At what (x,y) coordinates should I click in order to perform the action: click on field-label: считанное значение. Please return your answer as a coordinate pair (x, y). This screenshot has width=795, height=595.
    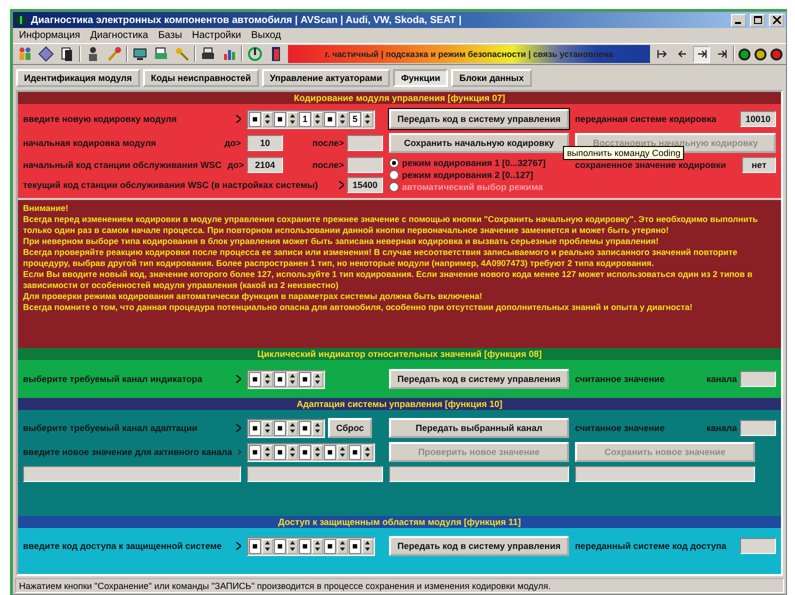
    Looking at the image, I should click on (620, 379).